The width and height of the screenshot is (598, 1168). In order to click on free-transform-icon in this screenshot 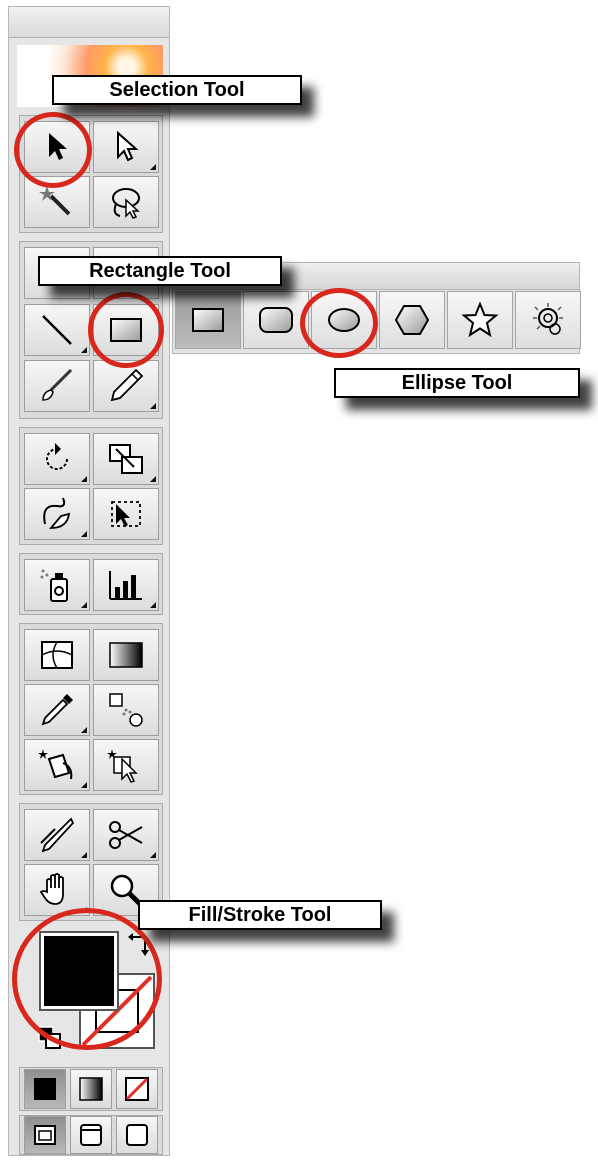, I will do `click(126, 514)`.